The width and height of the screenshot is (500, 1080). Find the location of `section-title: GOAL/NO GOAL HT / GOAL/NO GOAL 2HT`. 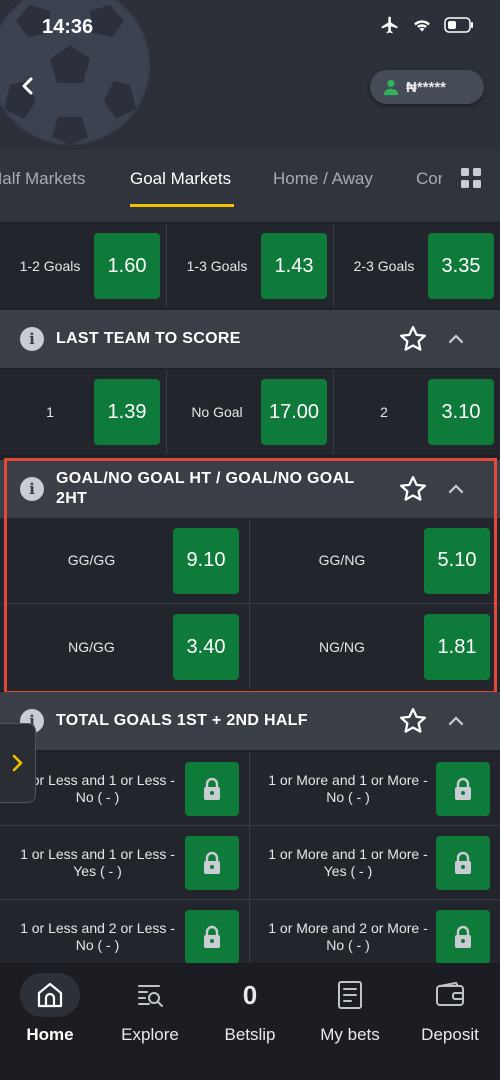

section-title: GOAL/NO GOAL HT / GOAL/NO GOAL 2HT is located at coordinates (205, 488).